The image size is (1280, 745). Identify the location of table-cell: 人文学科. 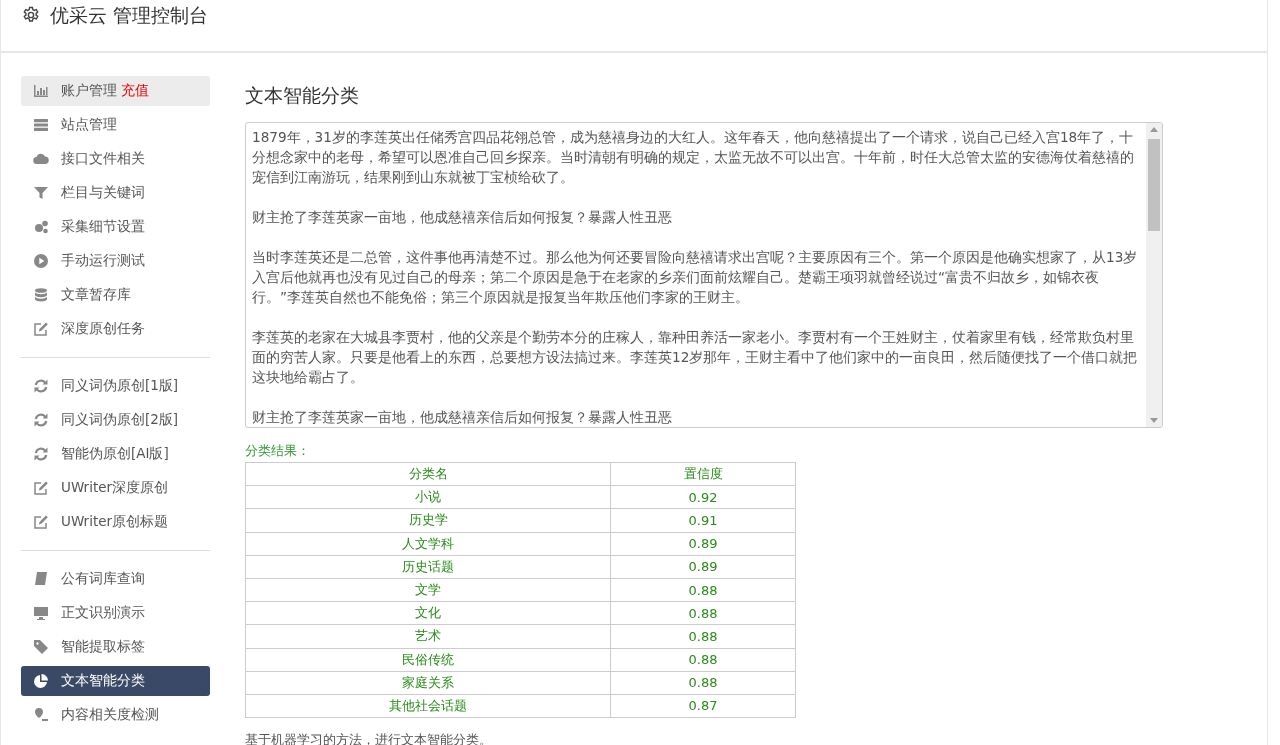
(428, 544).